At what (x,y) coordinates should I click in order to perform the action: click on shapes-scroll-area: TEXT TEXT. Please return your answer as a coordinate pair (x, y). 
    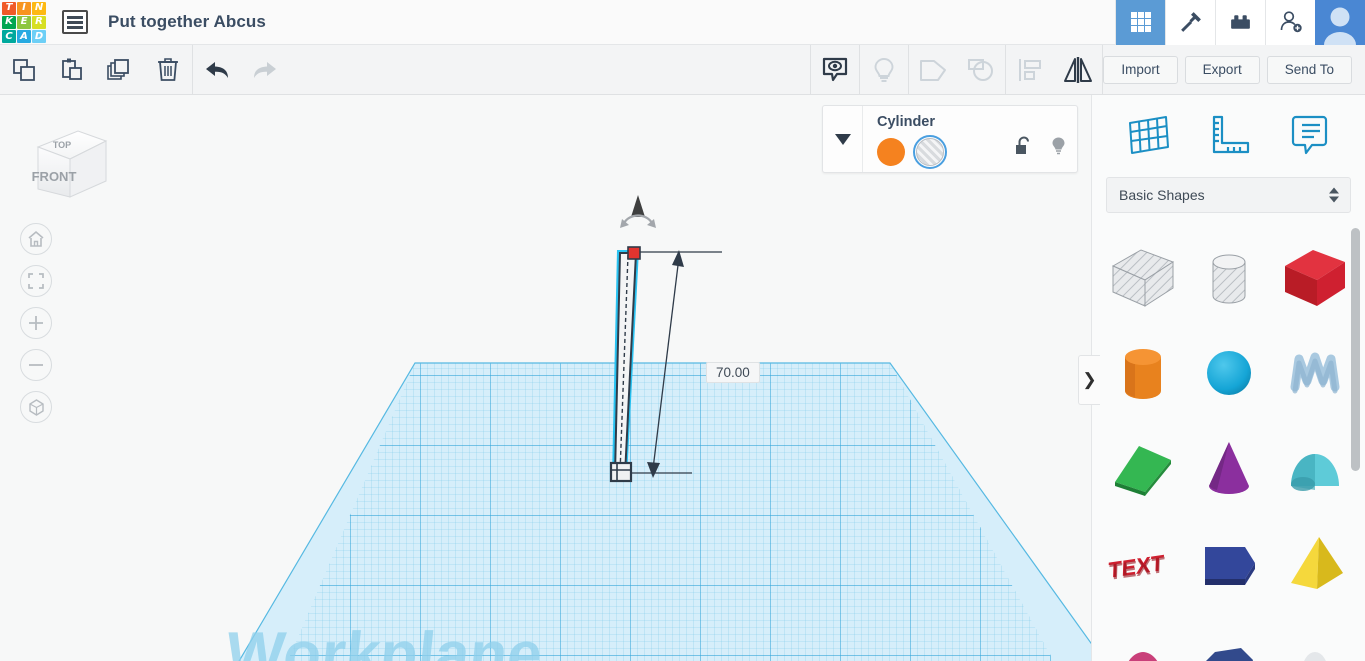
    Looking at the image, I should click on (1228, 443).